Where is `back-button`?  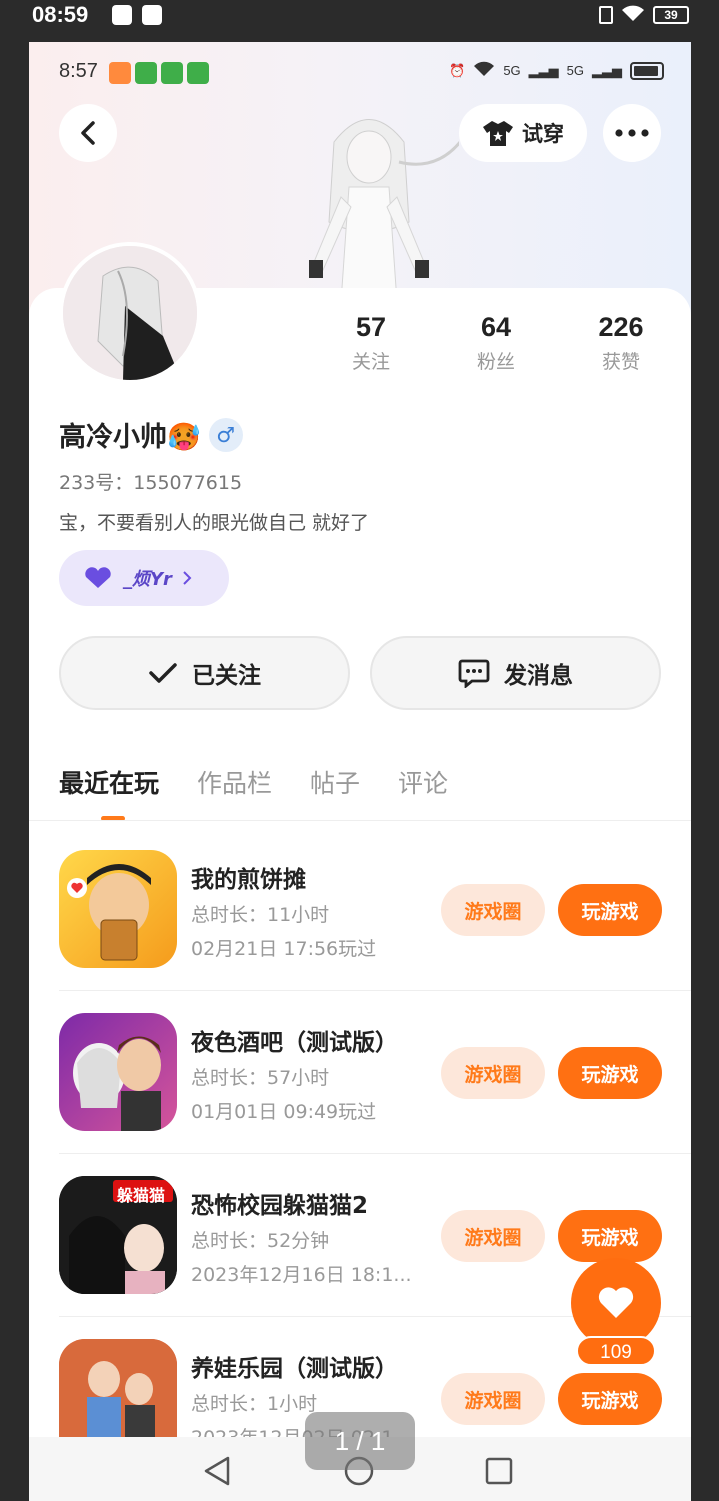
back-button is located at coordinates (88, 133).